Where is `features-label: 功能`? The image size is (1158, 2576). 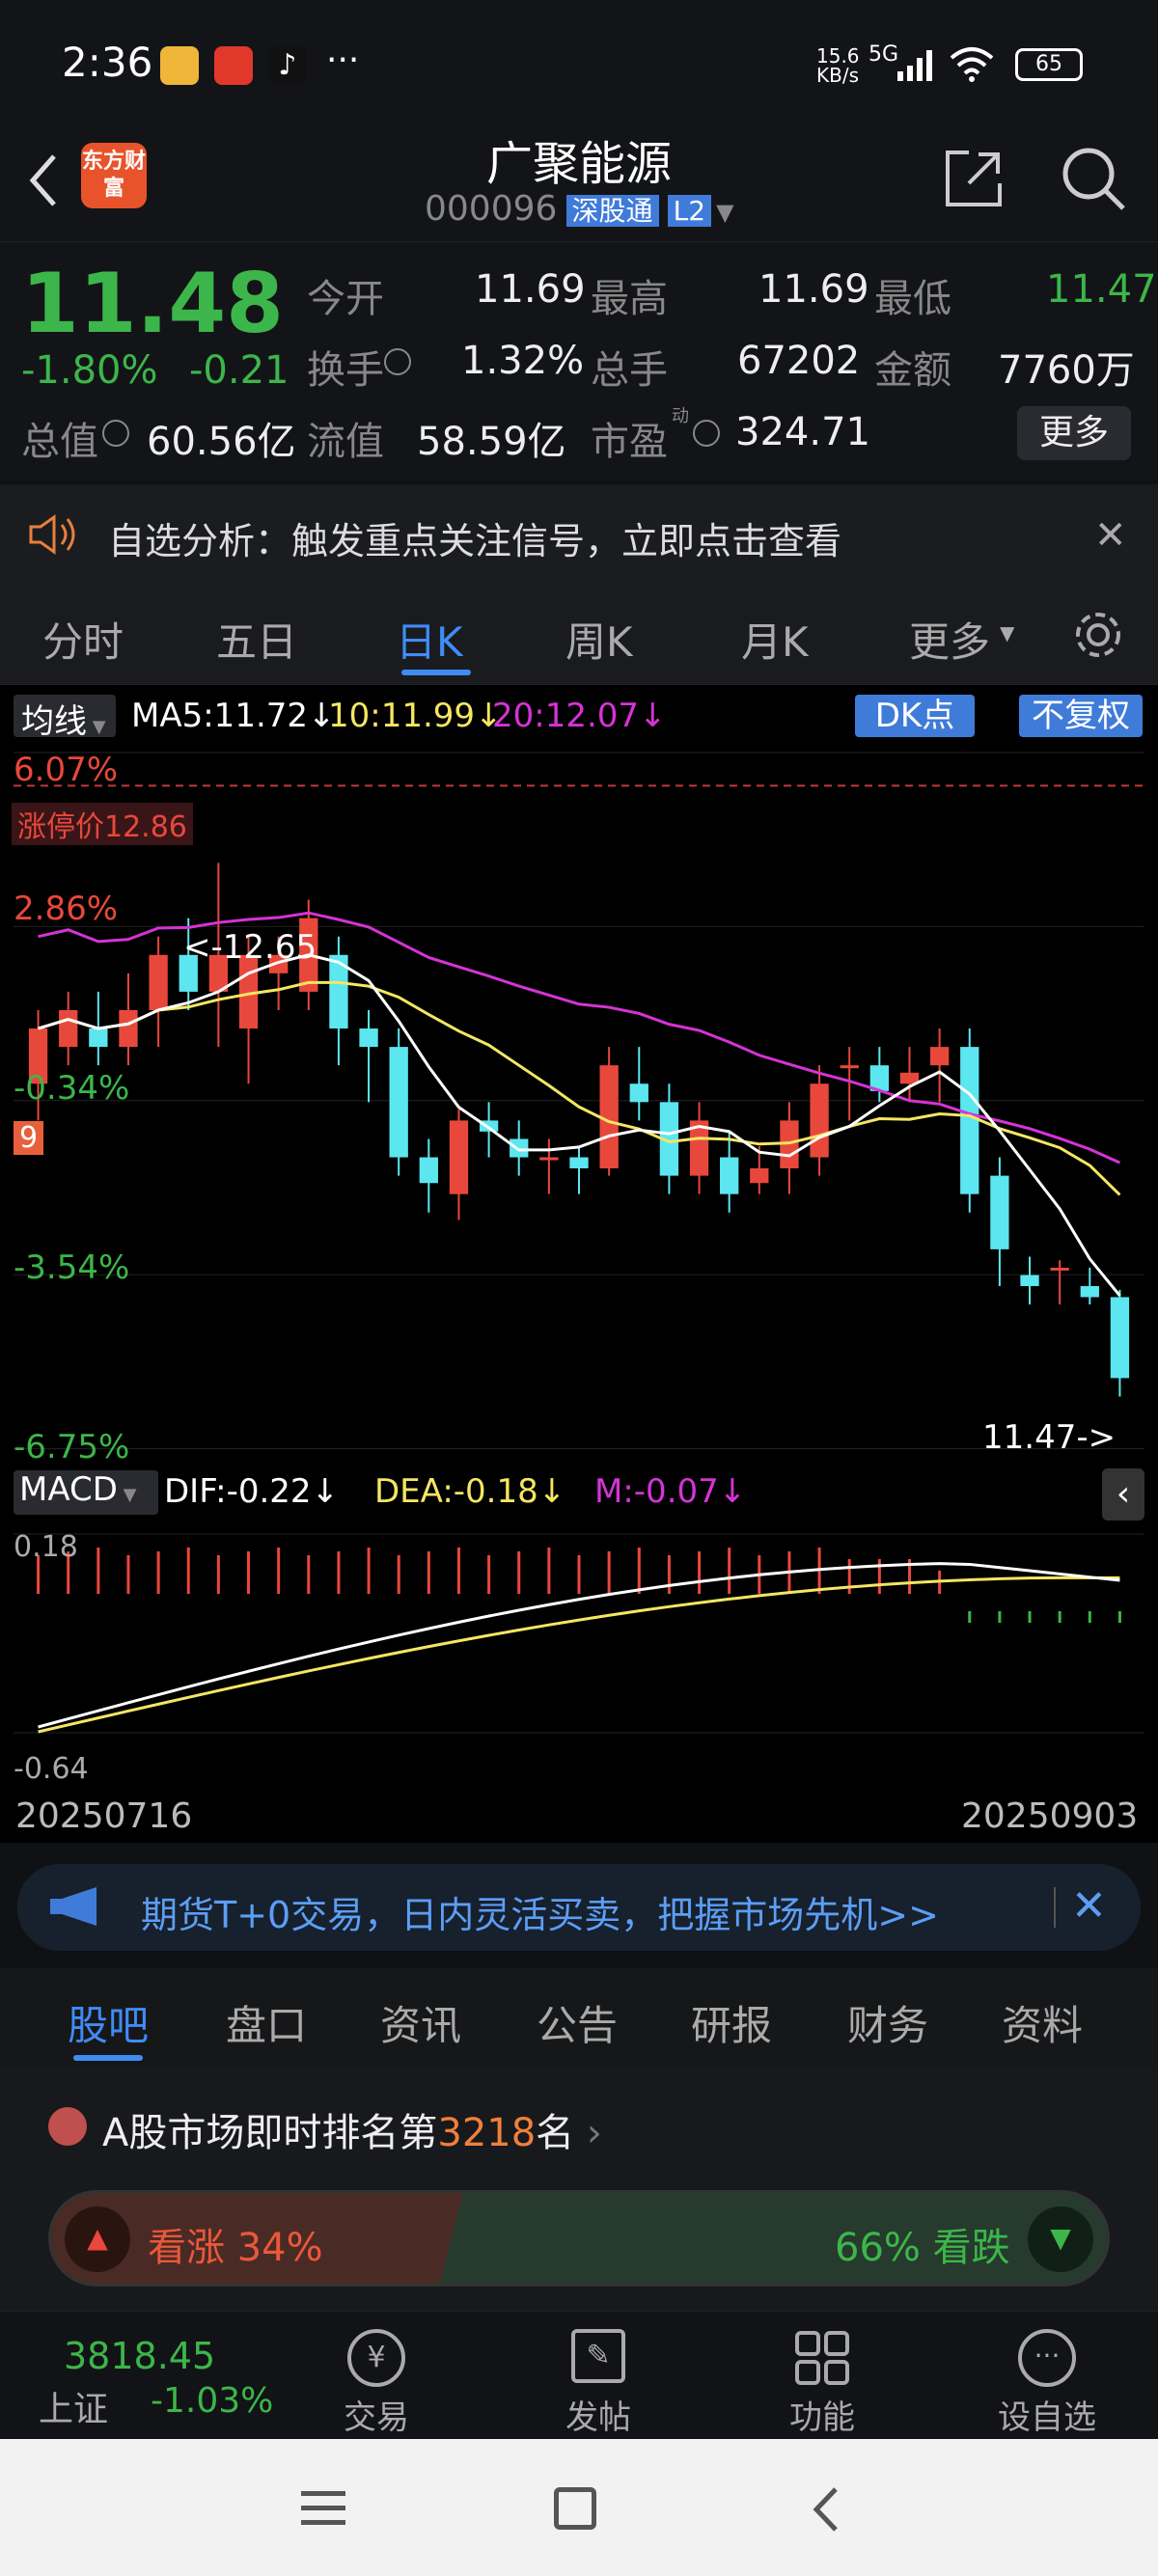 features-label: 功能 is located at coordinates (822, 2418).